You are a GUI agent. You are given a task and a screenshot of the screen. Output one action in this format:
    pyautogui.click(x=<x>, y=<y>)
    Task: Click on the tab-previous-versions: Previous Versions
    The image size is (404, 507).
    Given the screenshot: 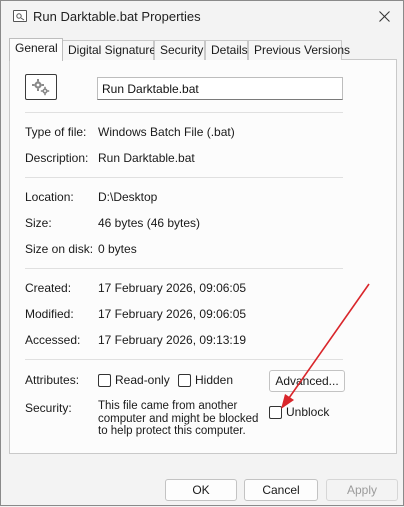 What is the action you would take?
    pyautogui.click(x=299, y=50)
    